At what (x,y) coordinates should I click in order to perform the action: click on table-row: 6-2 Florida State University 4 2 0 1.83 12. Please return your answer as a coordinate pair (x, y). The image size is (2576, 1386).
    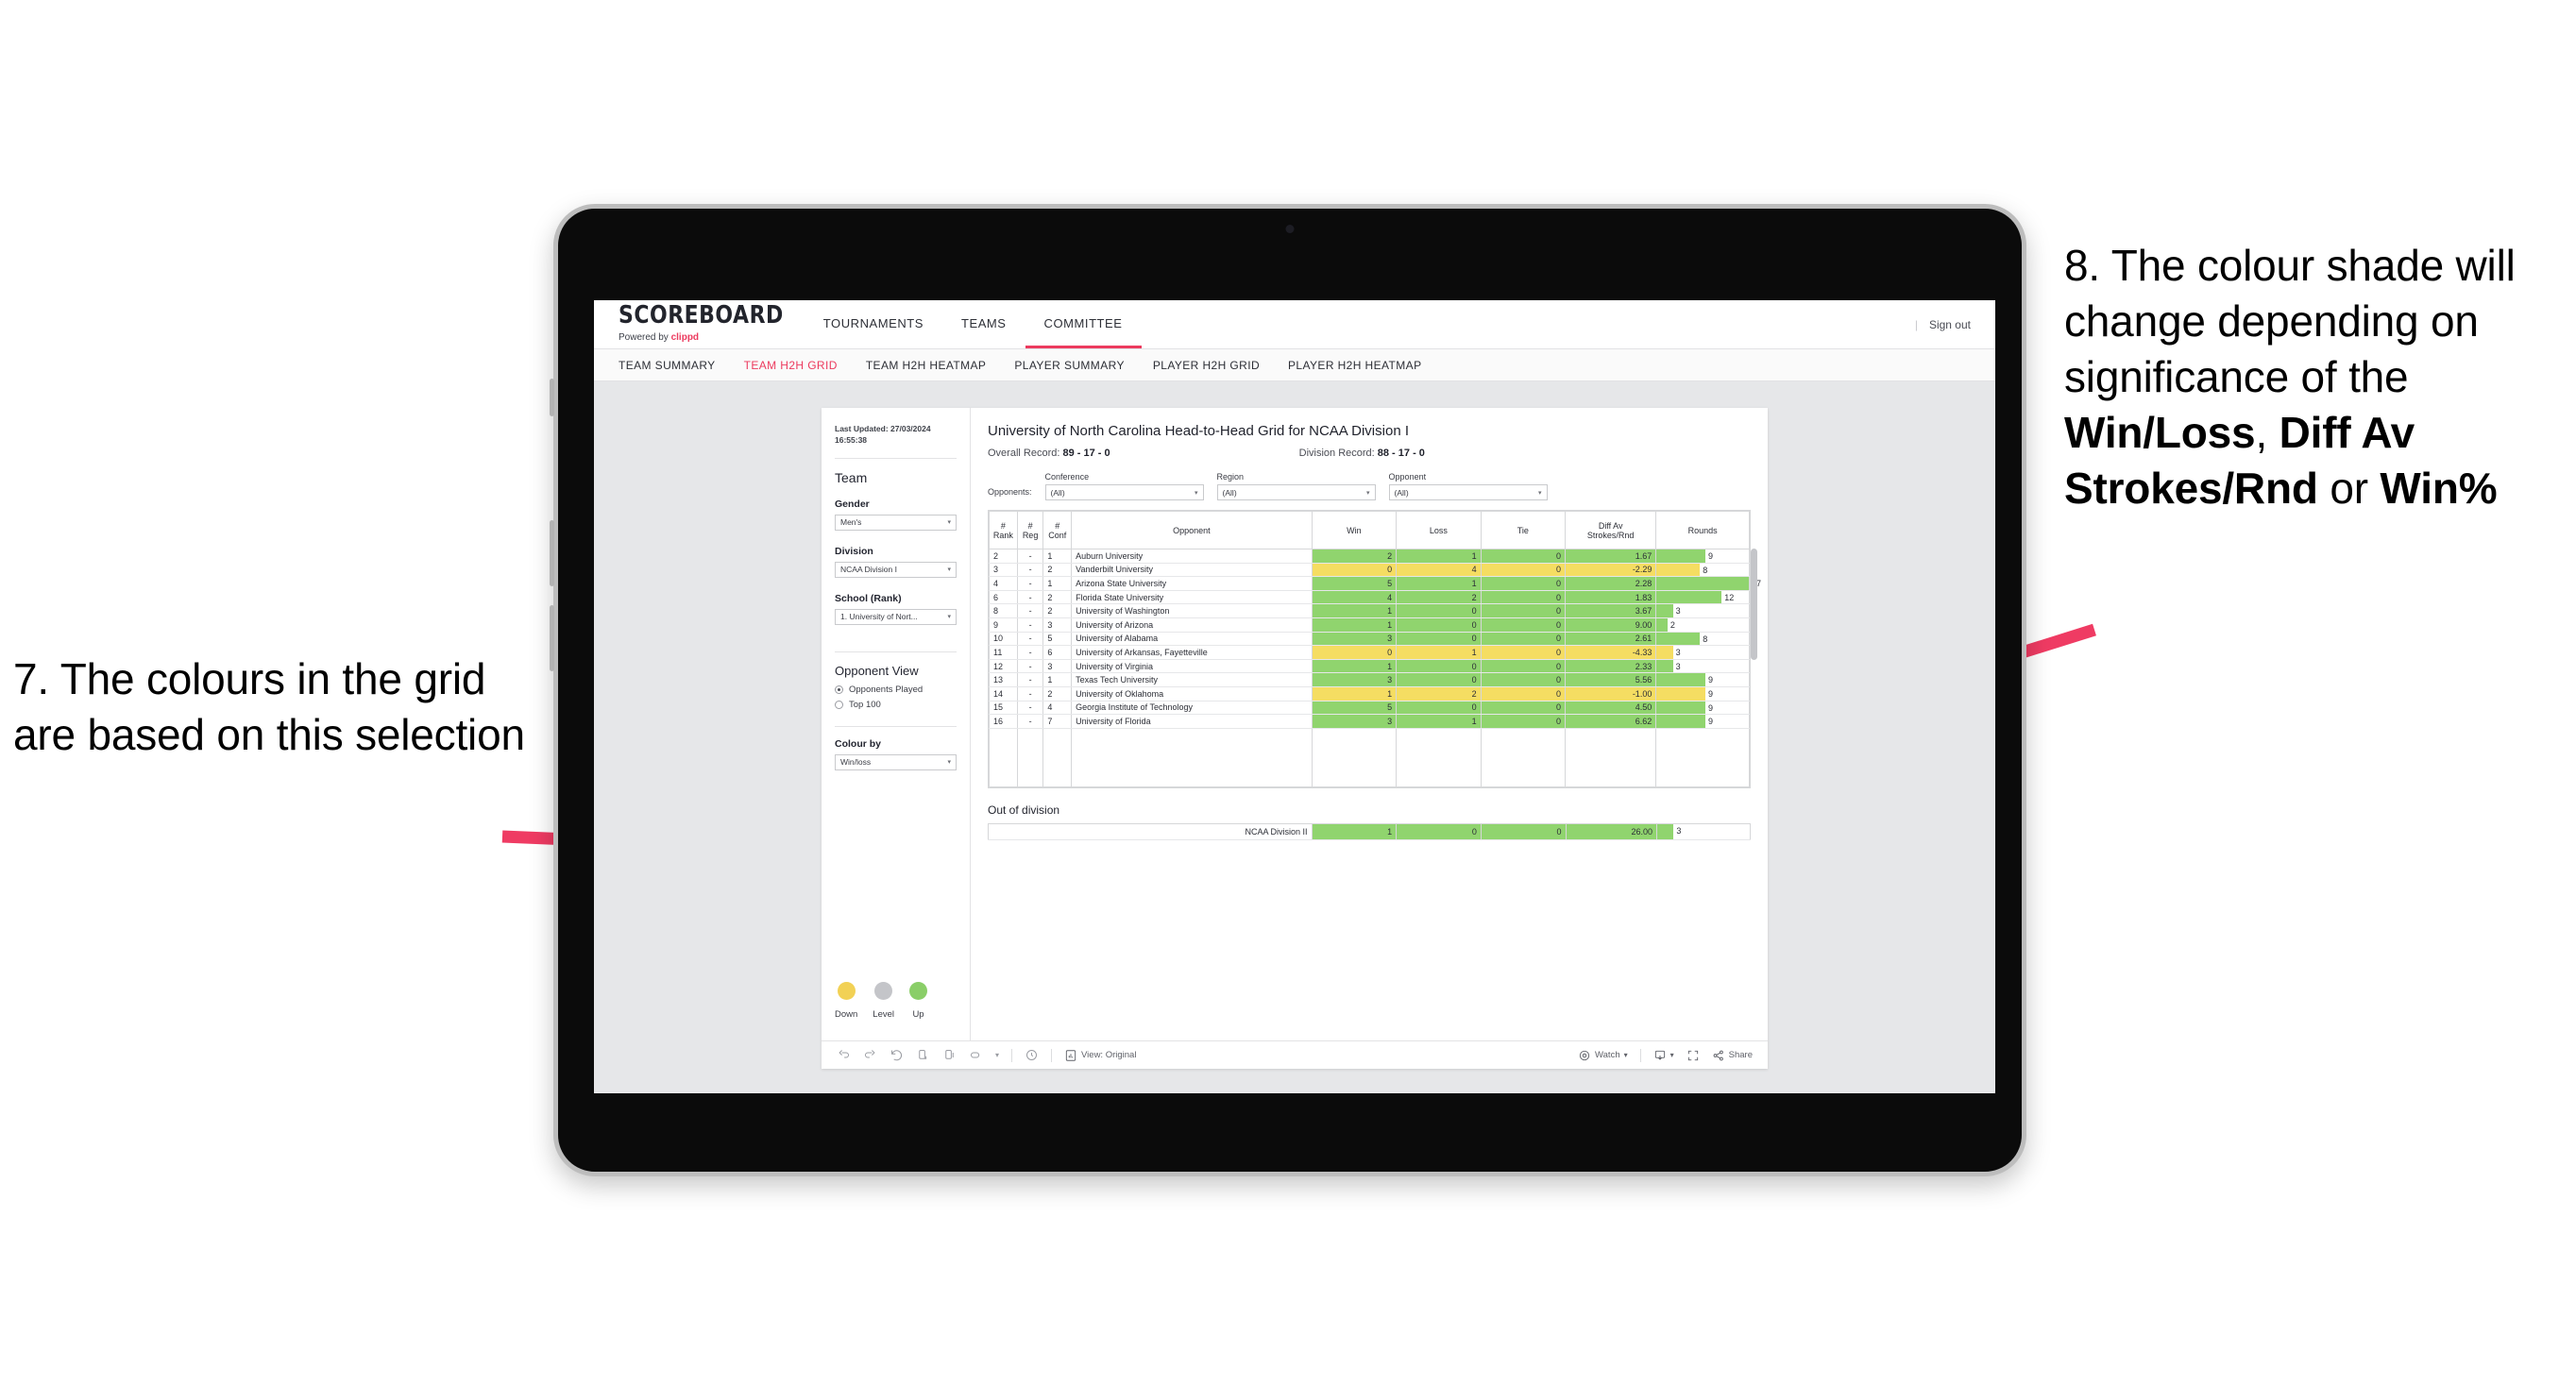
    Looking at the image, I should click on (1369, 597).